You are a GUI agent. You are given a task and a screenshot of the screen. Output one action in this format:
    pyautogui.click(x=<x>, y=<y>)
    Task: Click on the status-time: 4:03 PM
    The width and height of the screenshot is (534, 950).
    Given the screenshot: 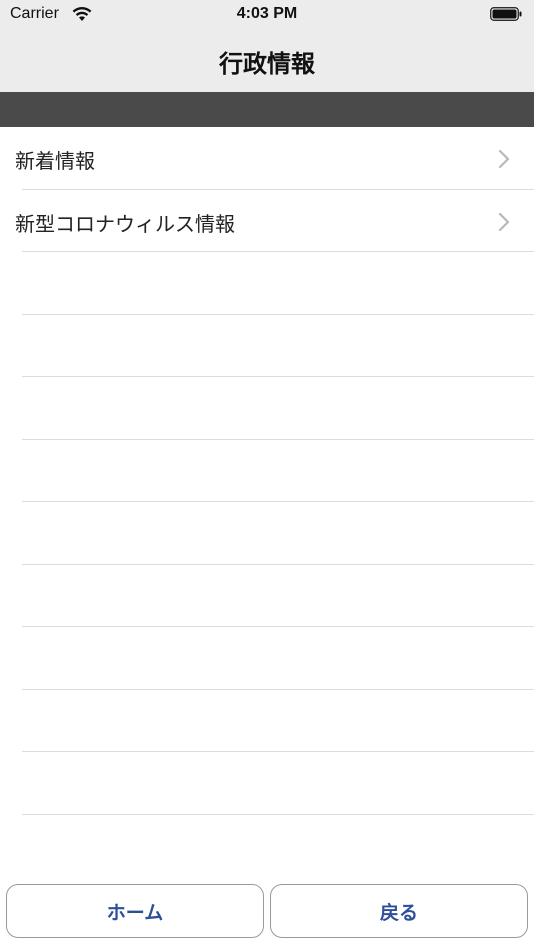 What is the action you would take?
    pyautogui.click(x=267, y=13)
    